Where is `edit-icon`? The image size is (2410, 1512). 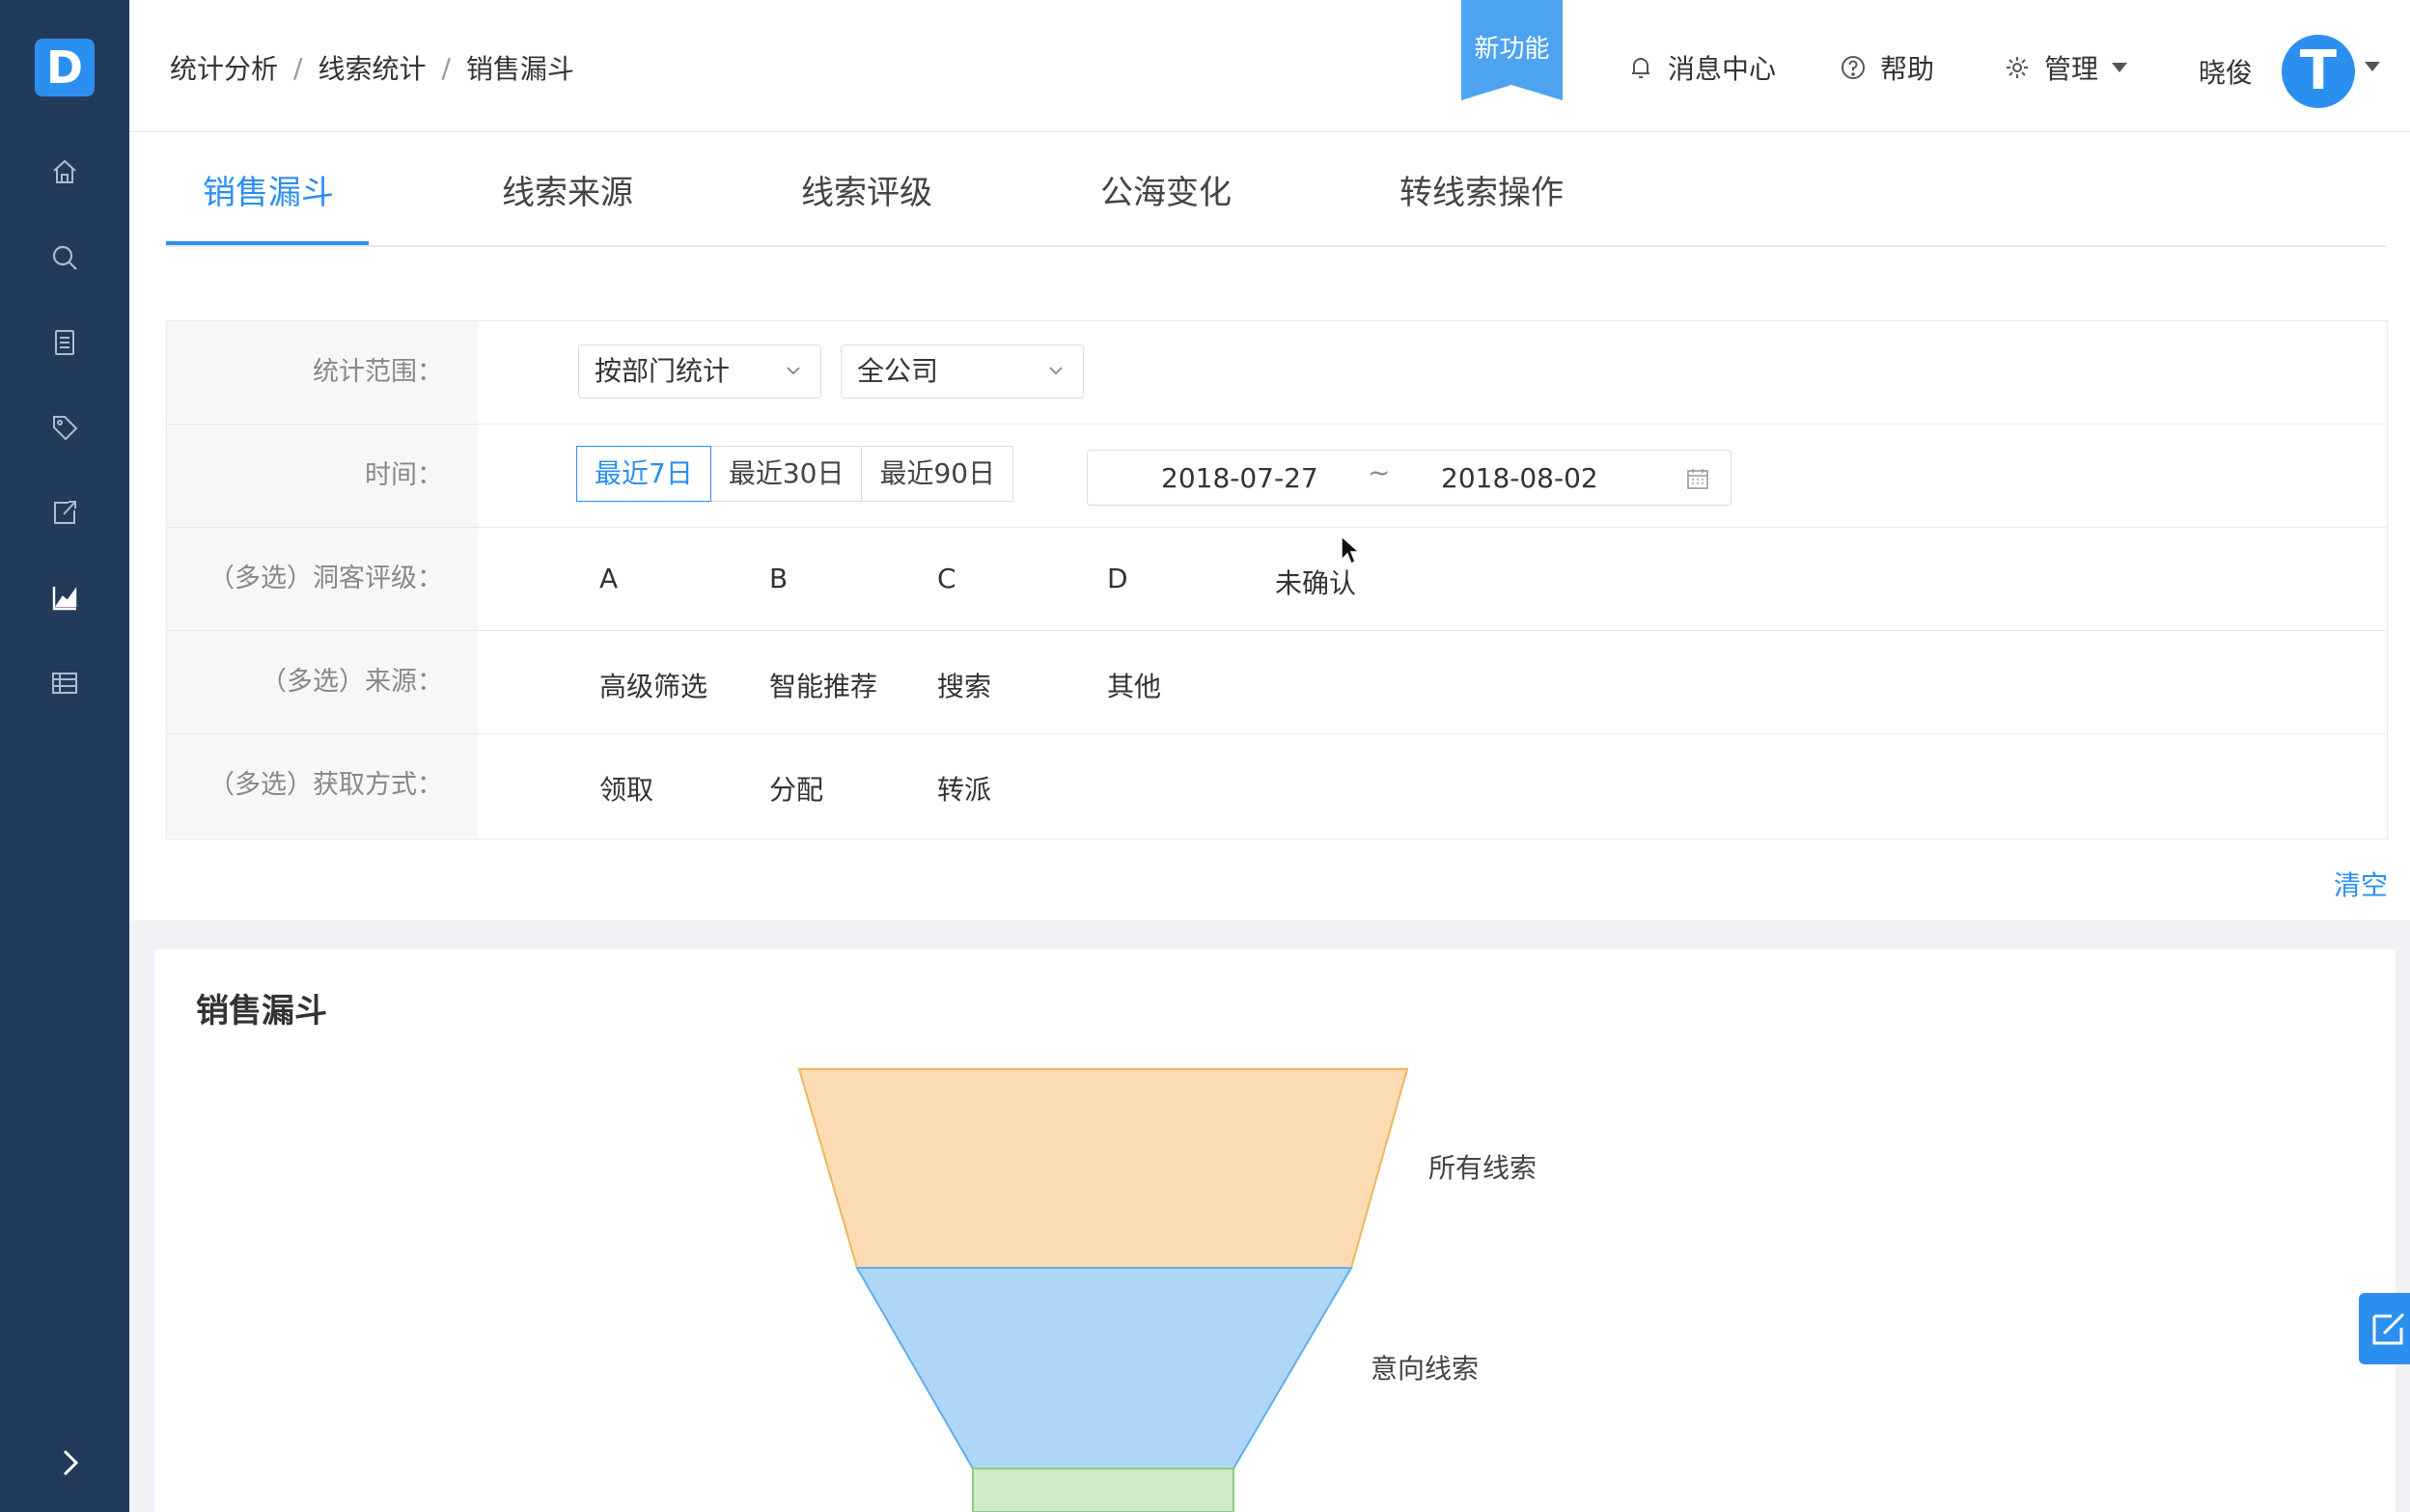 edit-icon is located at coordinates (2388, 1328).